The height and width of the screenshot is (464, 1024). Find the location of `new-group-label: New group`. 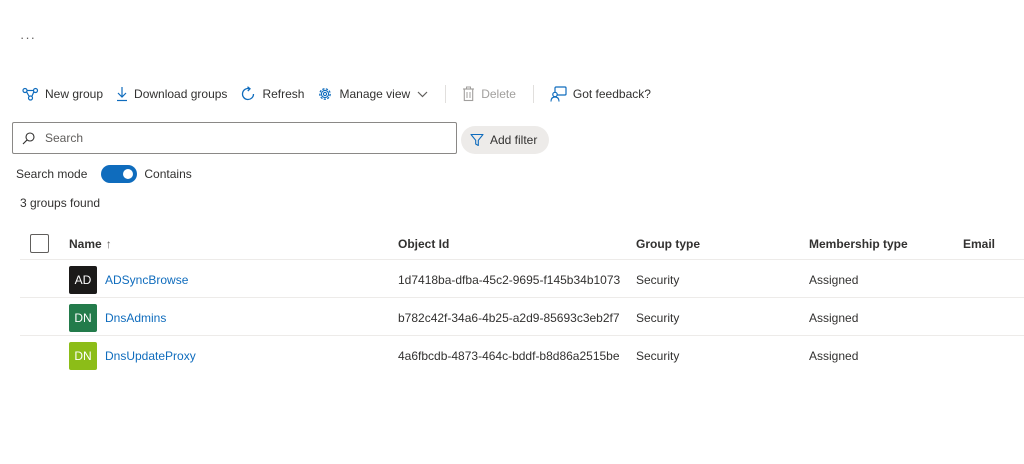

new-group-label: New group is located at coordinates (74, 94).